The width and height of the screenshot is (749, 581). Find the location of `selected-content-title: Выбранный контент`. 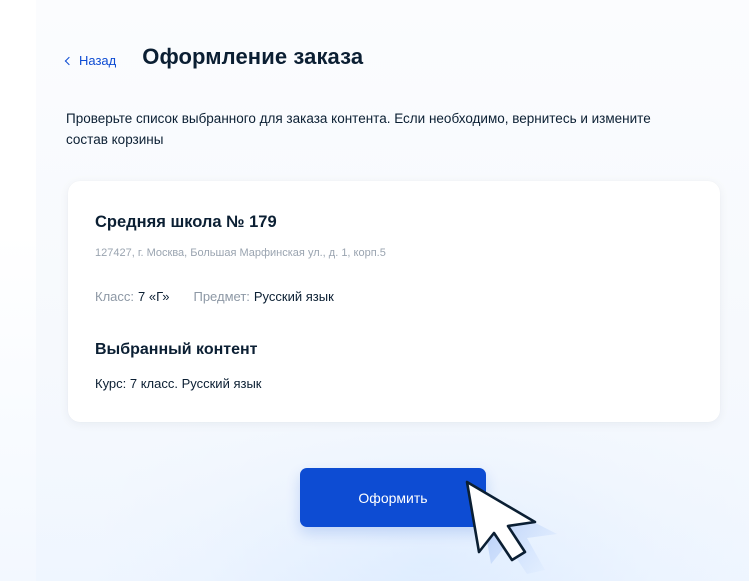

selected-content-title: Выбранный контент is located at coordinates (176, 349).